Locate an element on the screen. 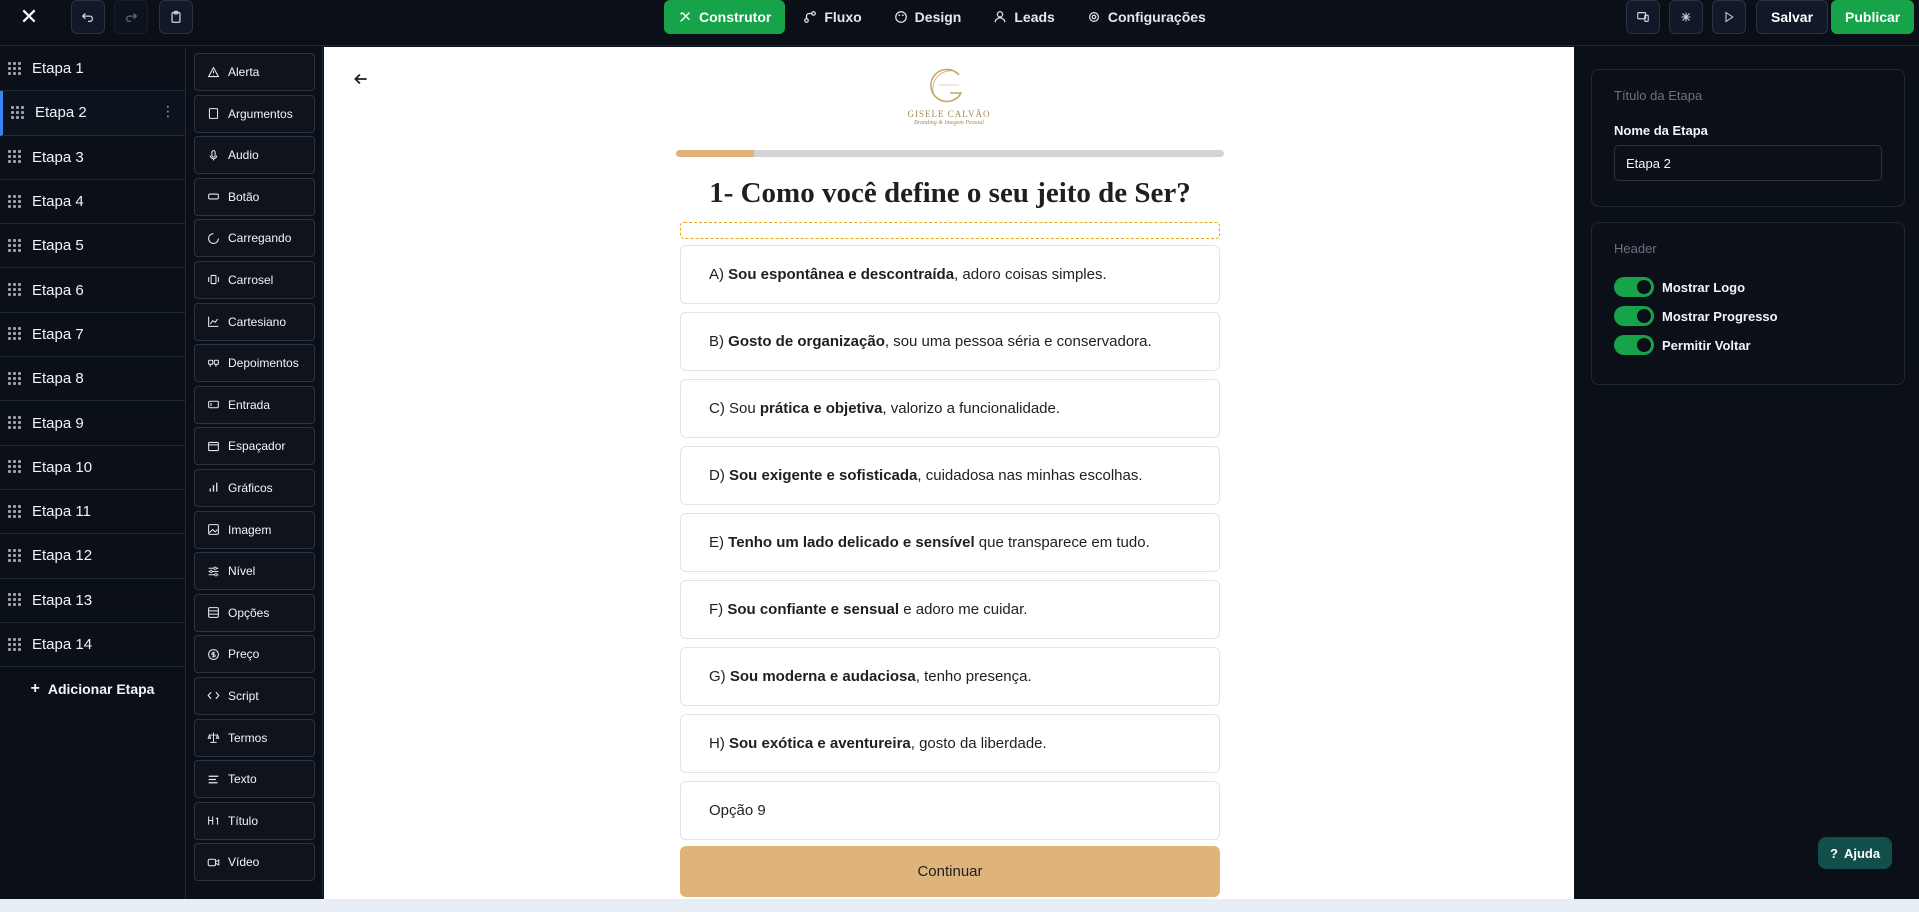 The image size is (1919, 912). video-icon is located at coordinates (213, 862).